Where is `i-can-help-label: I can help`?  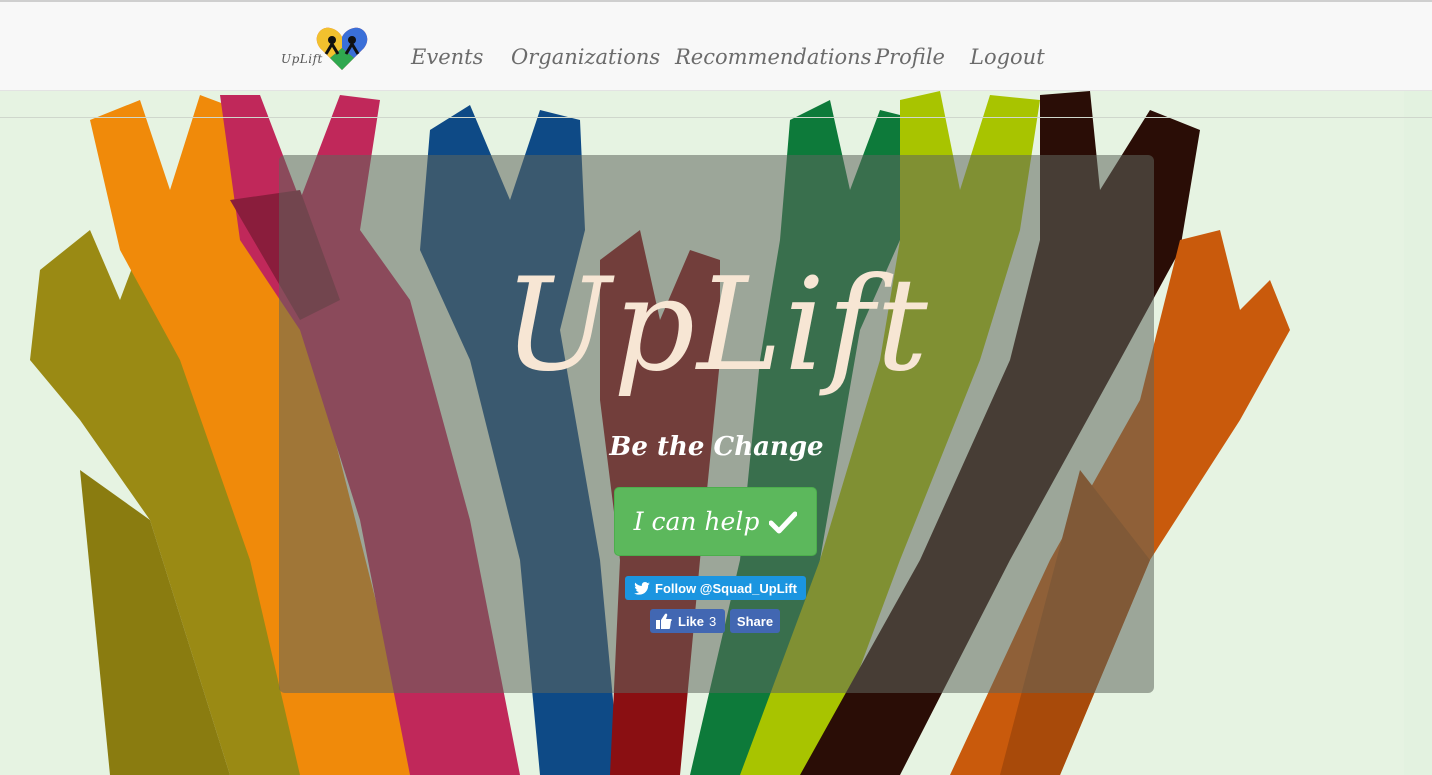
i-can-help-label: I can help is located at coordinates (696, 521).